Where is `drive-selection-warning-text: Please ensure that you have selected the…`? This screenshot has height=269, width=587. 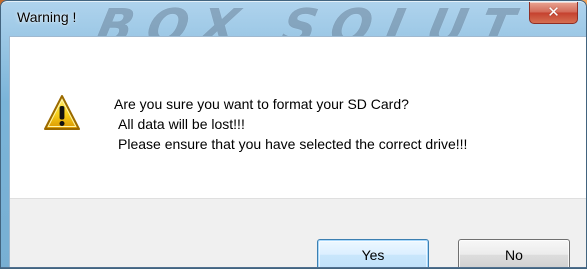
drive-selection-warning-text: Please ensure that you have selected the… is located at coordinates (293, 144).